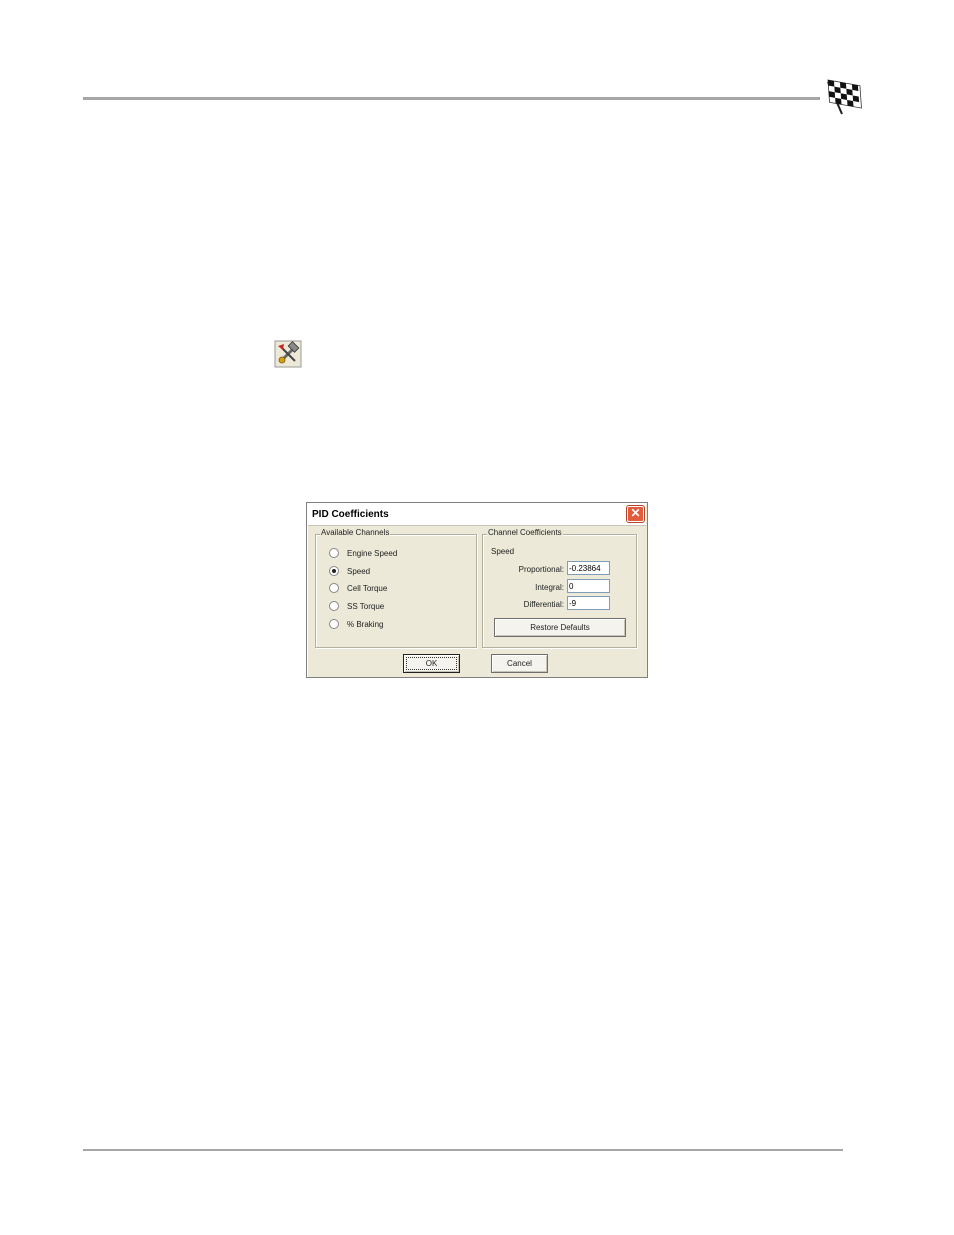 The image size is (954, 1235). Describe the element at coordinates (451, 98) in the screenshot. I see `header-rule` at that location.